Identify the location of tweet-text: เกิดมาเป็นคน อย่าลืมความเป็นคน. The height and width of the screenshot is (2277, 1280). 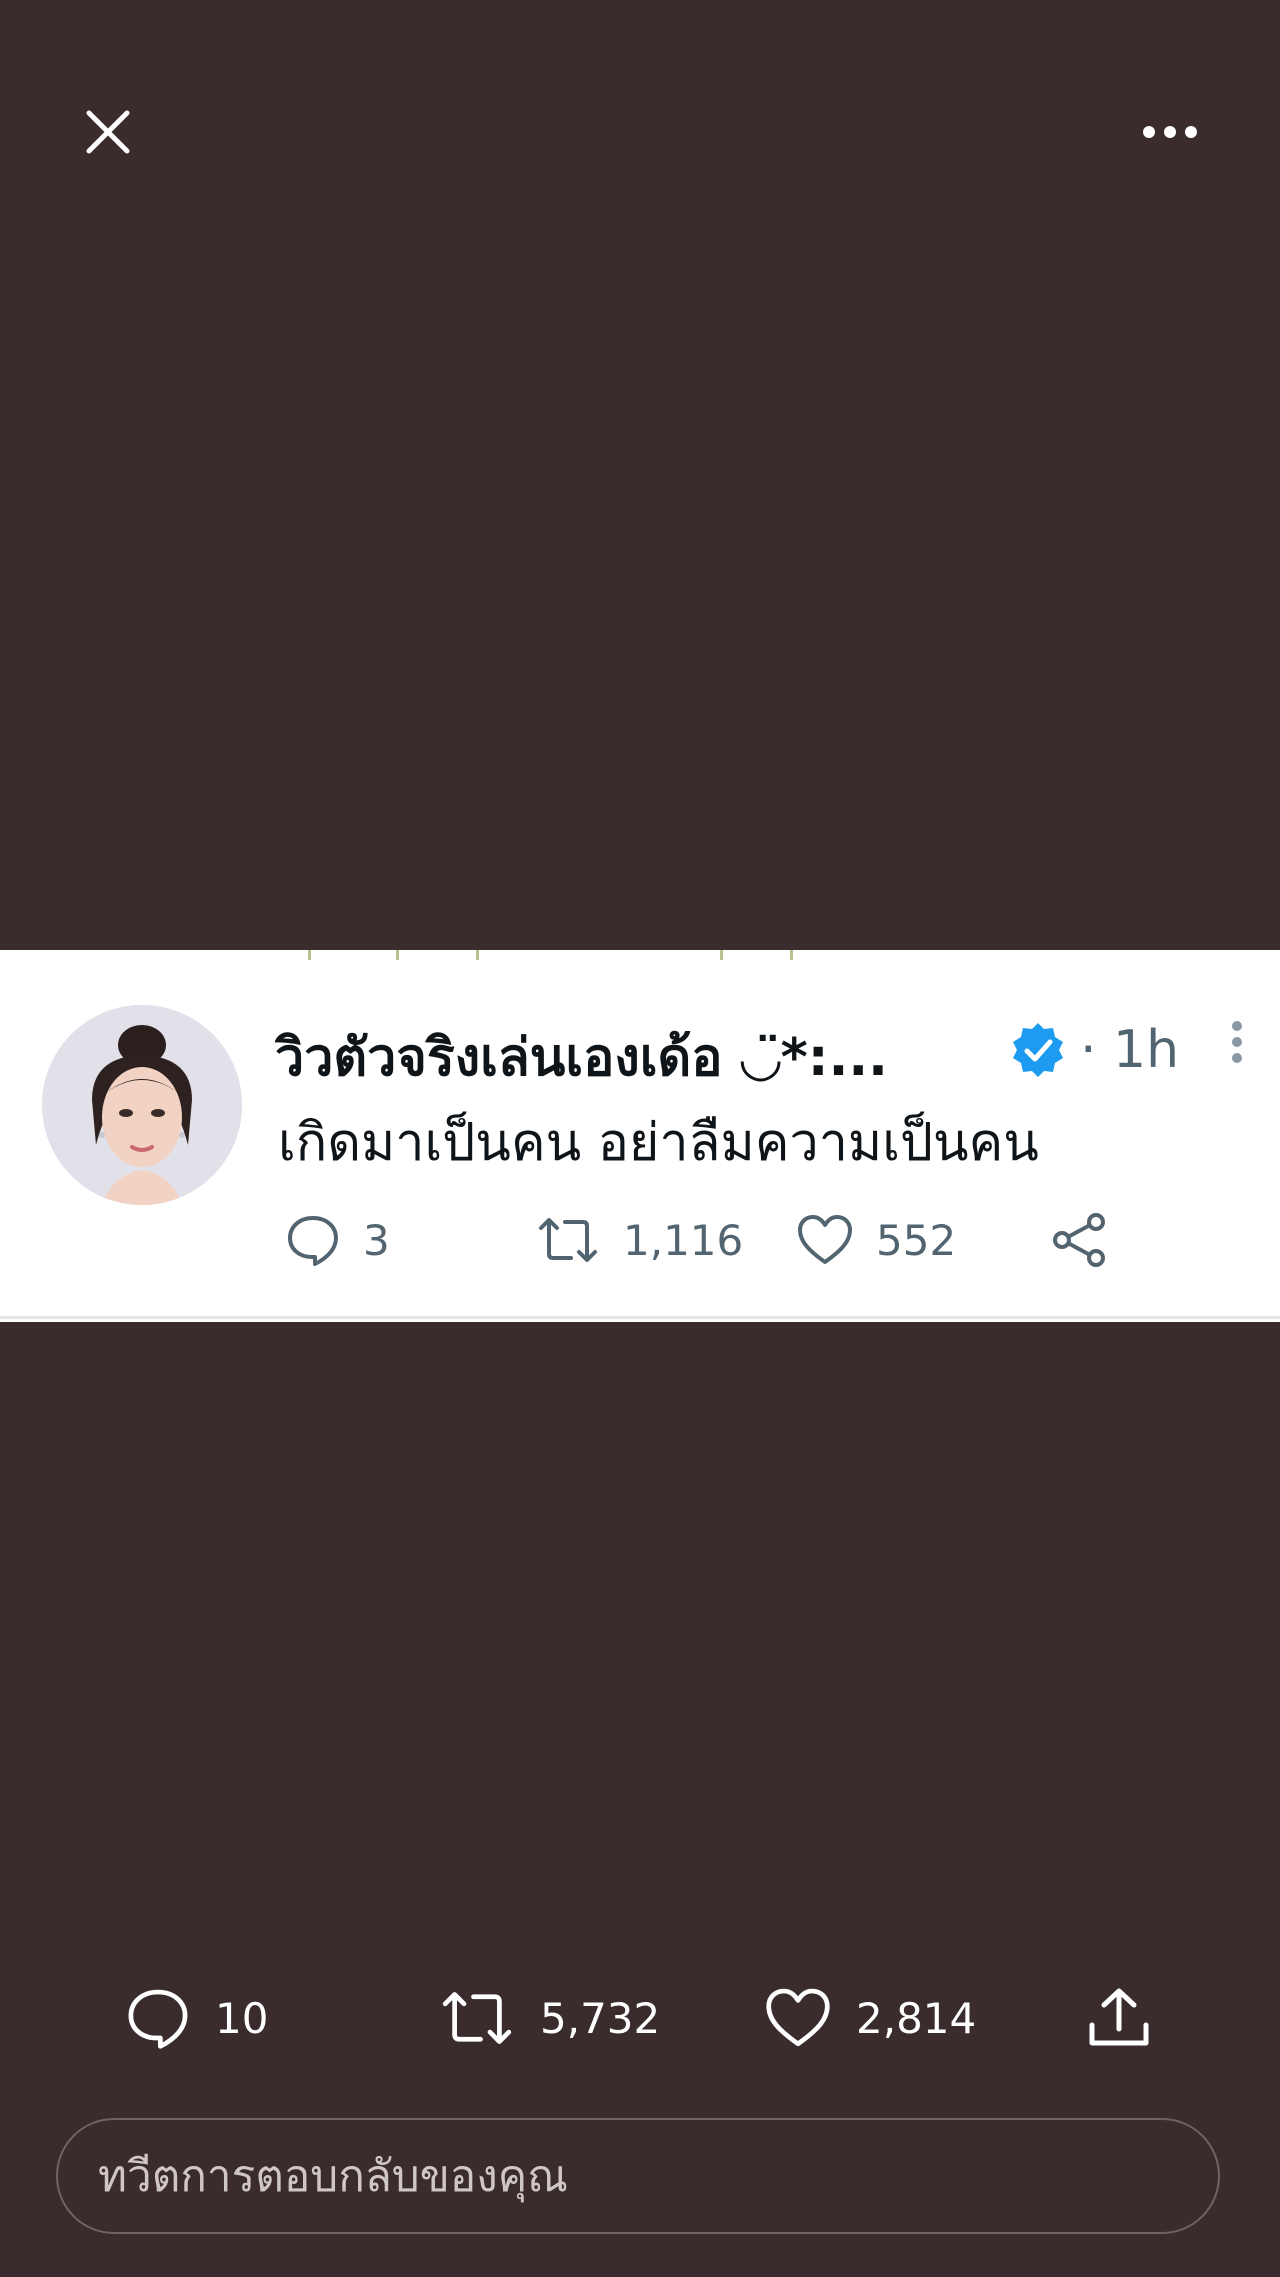
(658, 1143).